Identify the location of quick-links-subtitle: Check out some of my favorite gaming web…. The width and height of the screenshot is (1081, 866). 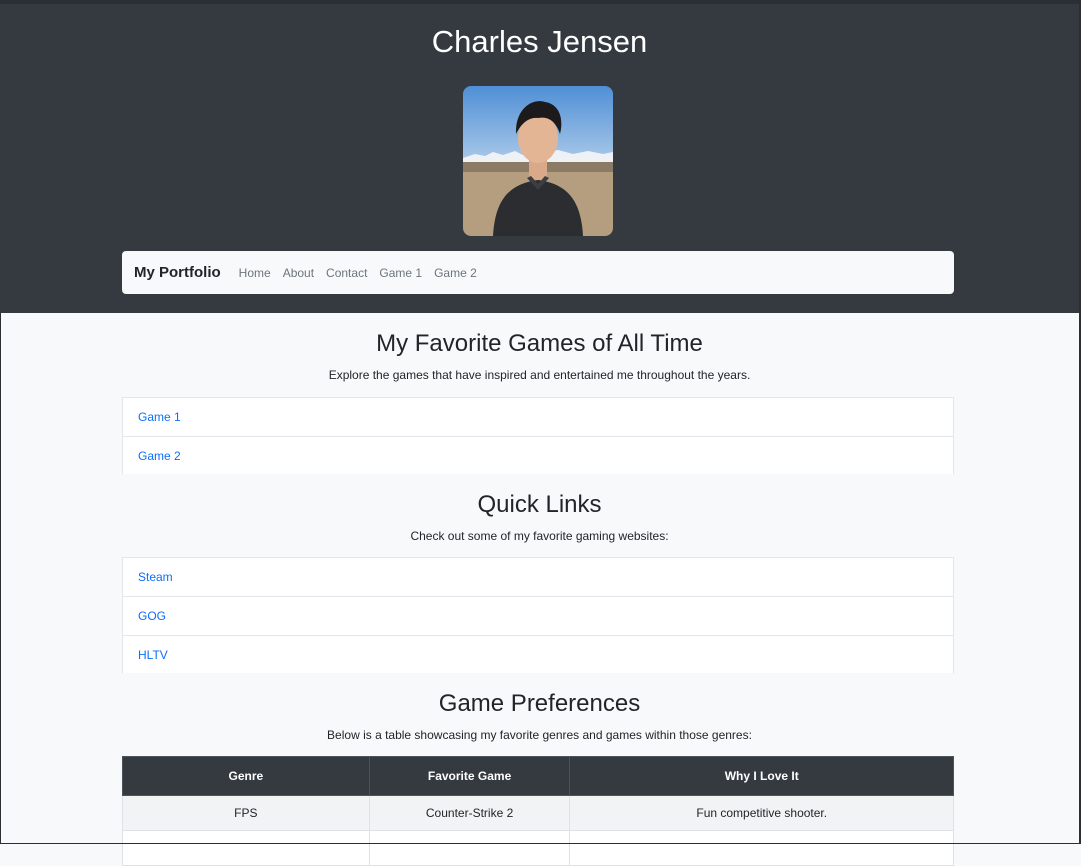
(539, 536).